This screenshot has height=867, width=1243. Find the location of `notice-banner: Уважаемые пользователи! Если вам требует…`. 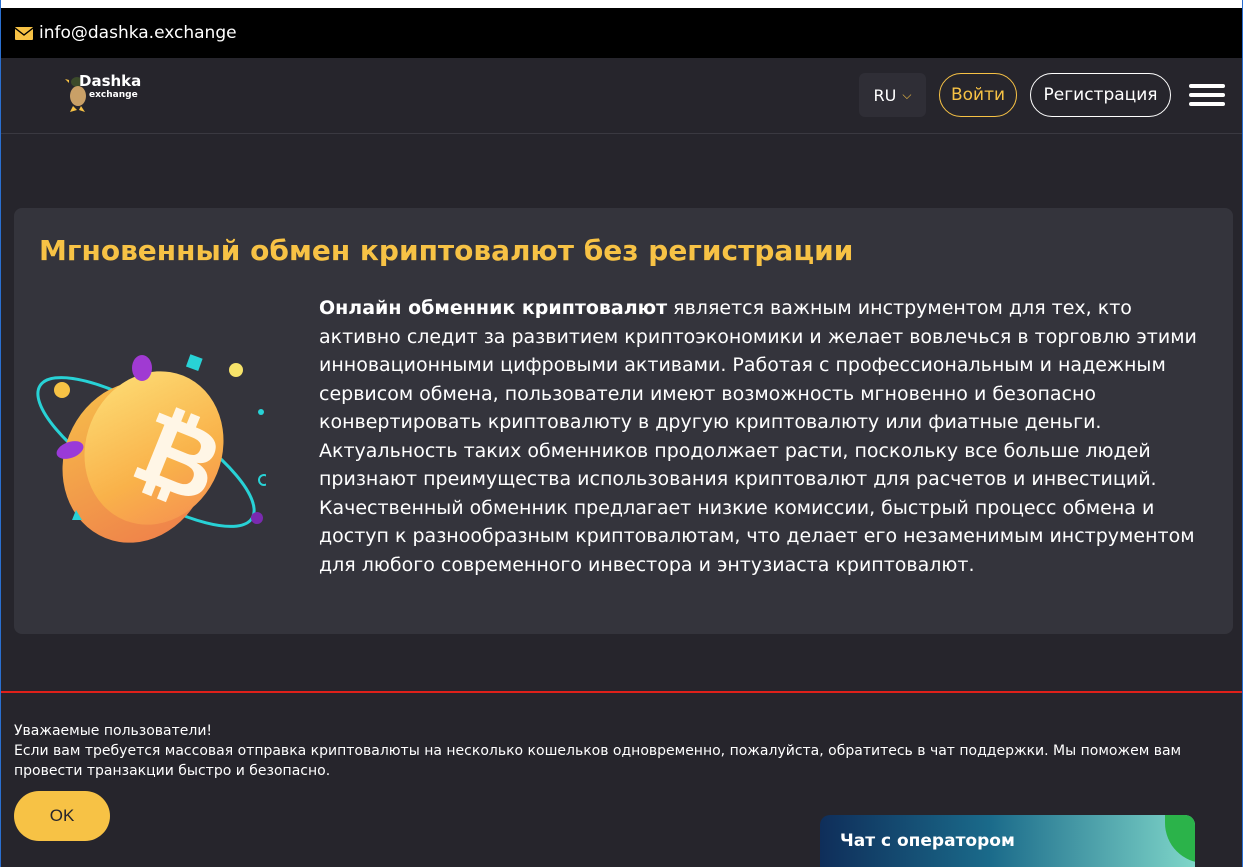

notice-banner: Уважаемые пользователи! Если вам требует… is located at coordinates (621, 751).